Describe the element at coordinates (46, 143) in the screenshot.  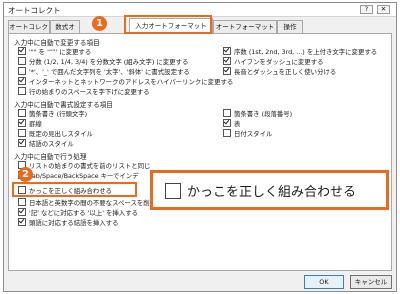
I see `option-closing-style: 結語のスタイル` at that location.